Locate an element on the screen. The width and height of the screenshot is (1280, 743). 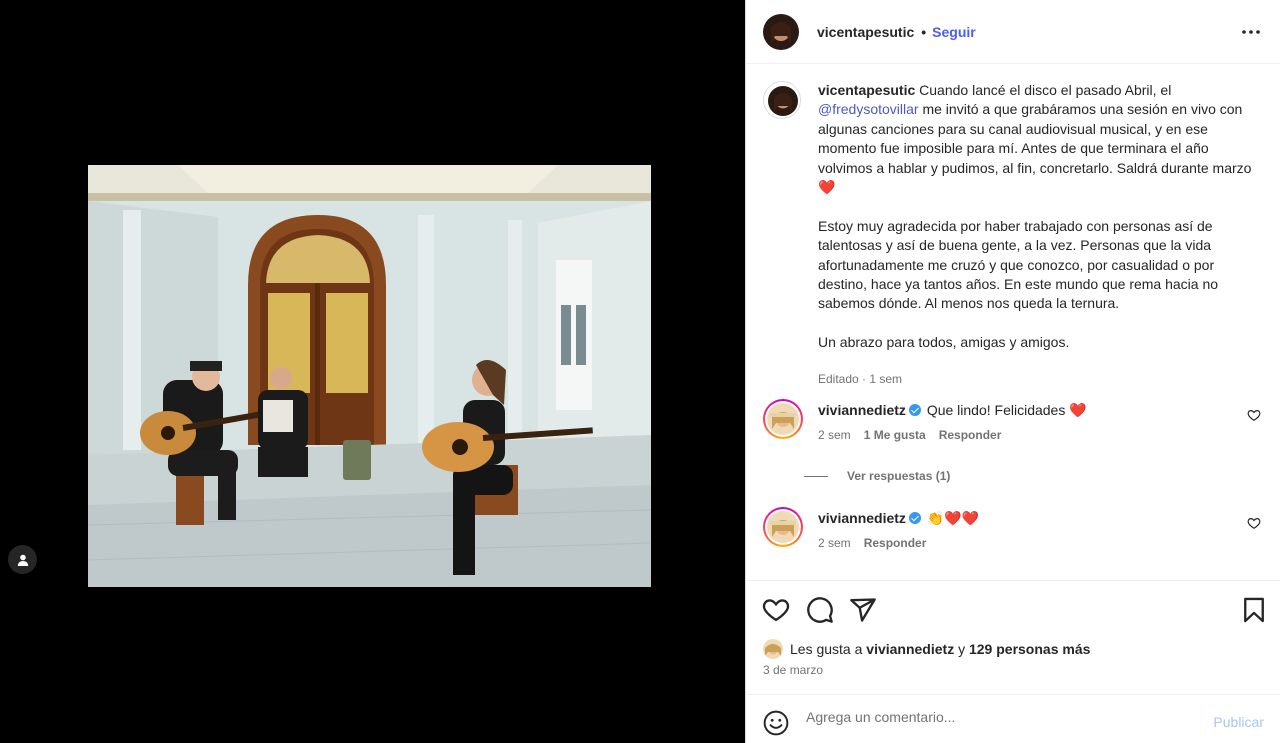
comment-body: viviannedietz 👏❤️❤️ is located at coordinates (898, 518).